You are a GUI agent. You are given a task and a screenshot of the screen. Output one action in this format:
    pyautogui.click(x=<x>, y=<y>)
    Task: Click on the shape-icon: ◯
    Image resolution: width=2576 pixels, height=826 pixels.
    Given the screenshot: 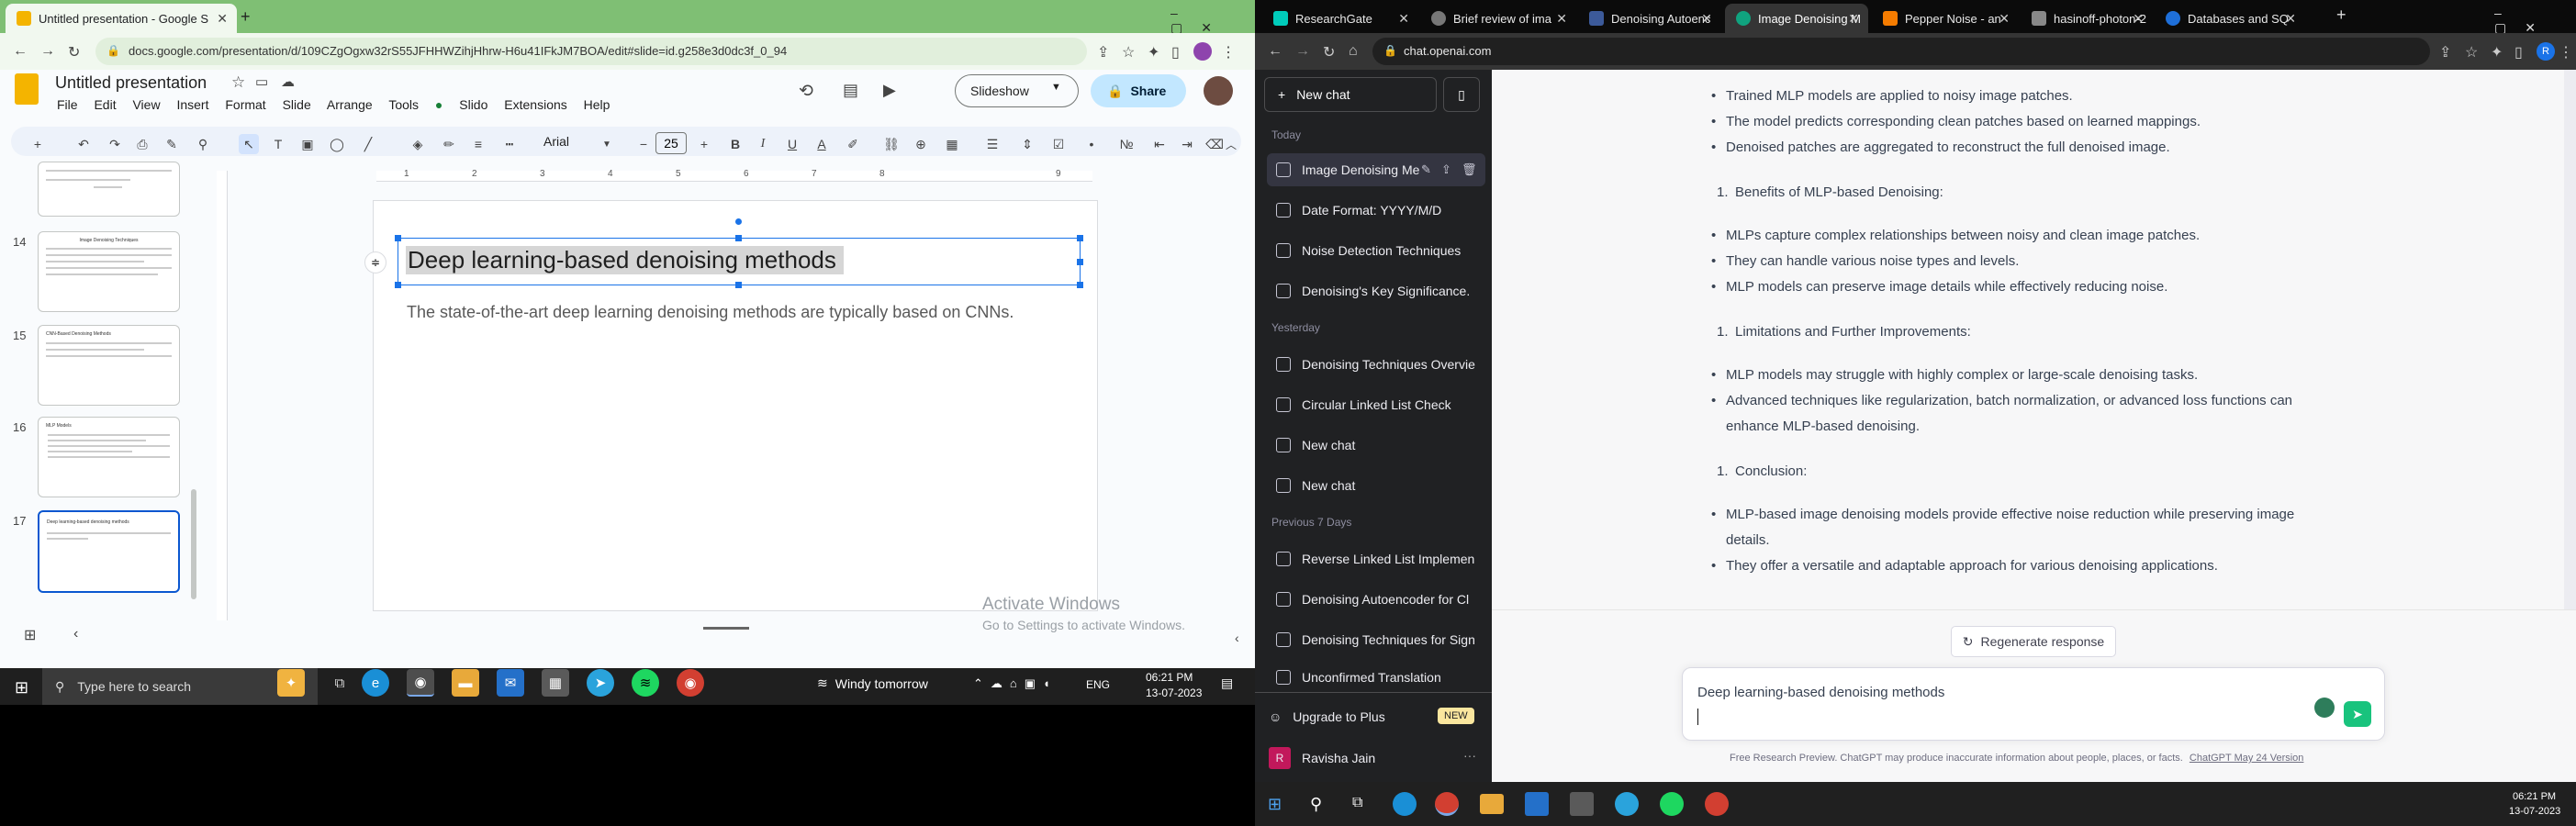 What is the action you would take?
    pyautogui.click(x=337, y=144)
    